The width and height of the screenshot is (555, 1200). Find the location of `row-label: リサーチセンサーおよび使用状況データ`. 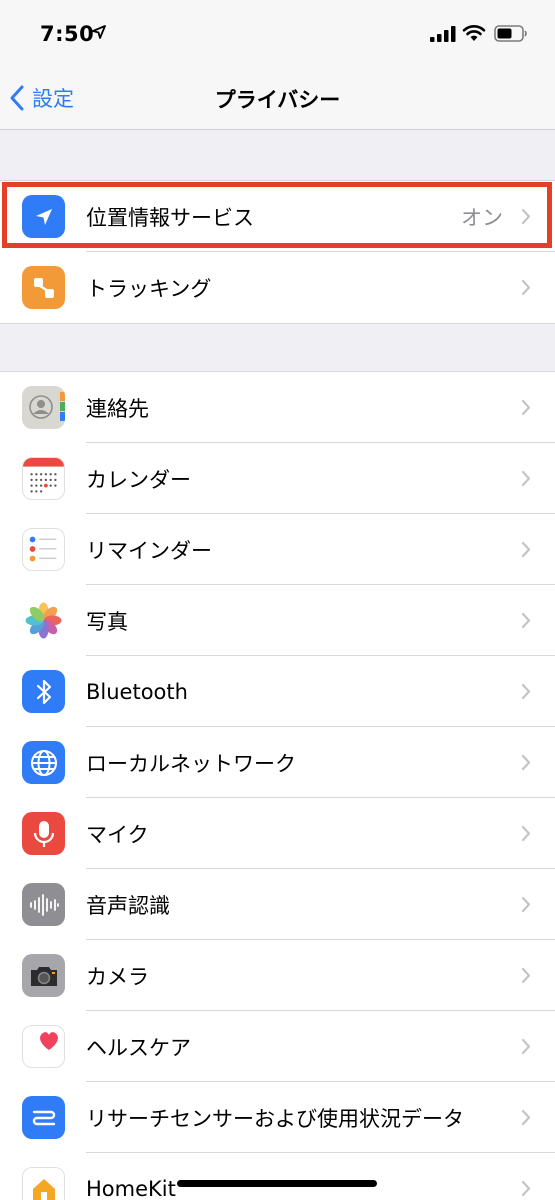

row-label: リサーチセンサーおよび使用状況データ is located at coordinates (275, 1118).